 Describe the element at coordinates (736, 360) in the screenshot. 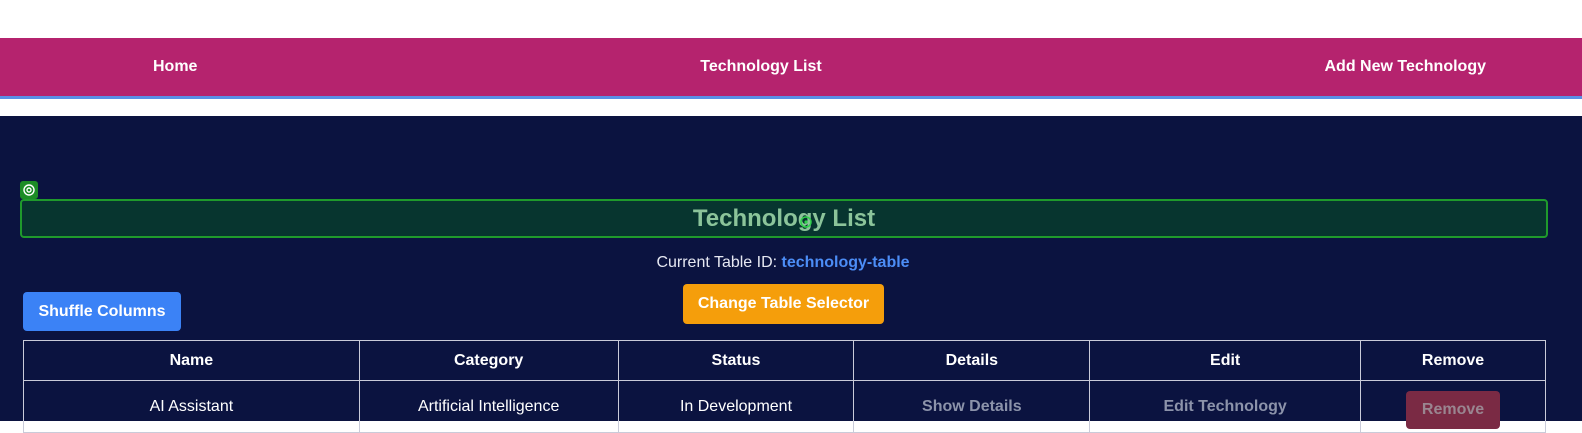

I see `column-header-status: Status` at that location.